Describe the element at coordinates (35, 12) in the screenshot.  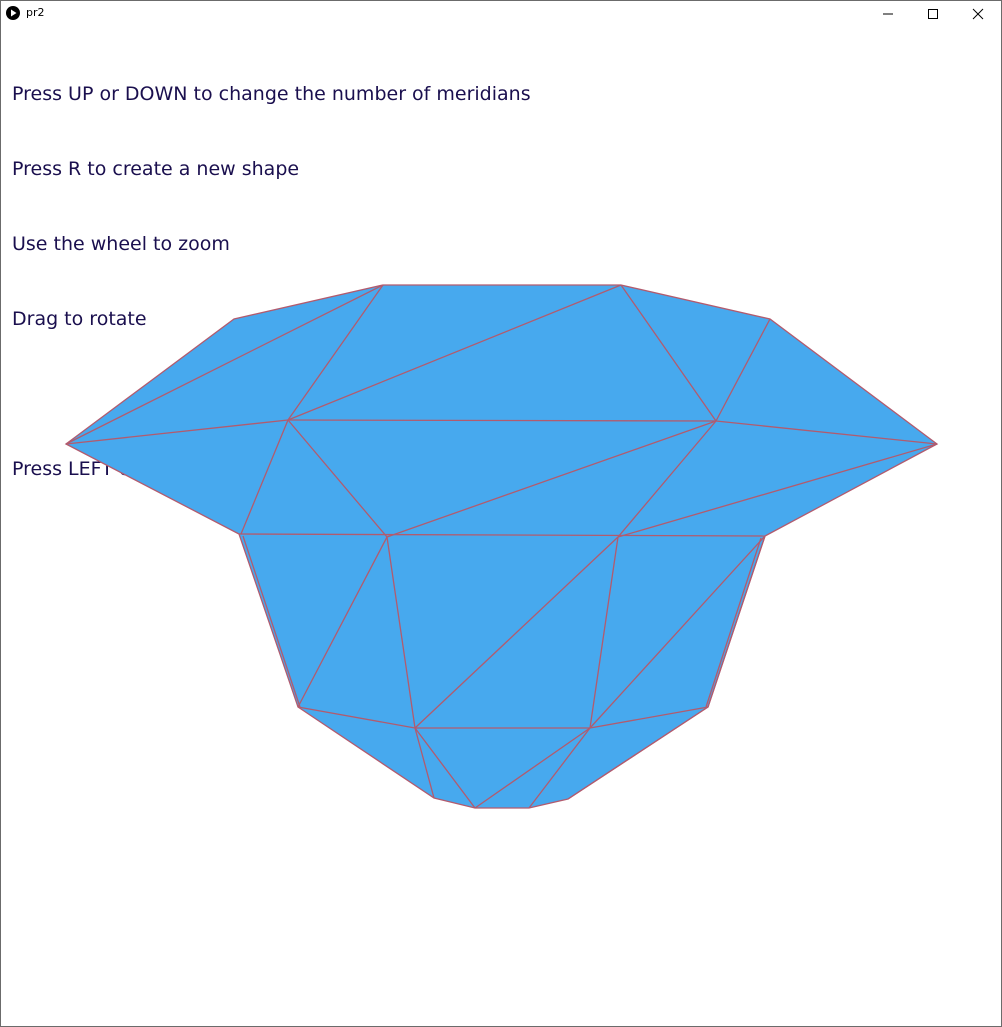
I see `window-title: pr2` at that location.